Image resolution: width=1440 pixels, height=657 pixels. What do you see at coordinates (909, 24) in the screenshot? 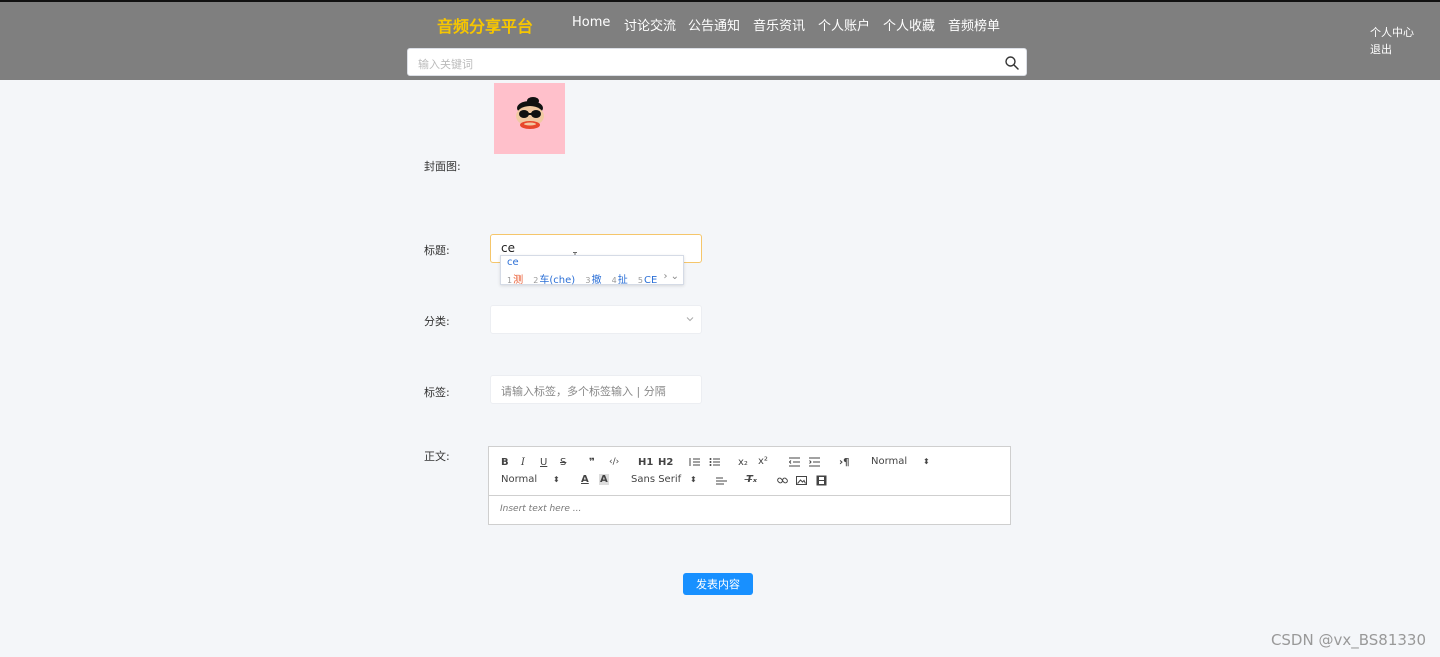
I see `nav-item-favorites: 个人收藏` at bounding box center [909, 24].